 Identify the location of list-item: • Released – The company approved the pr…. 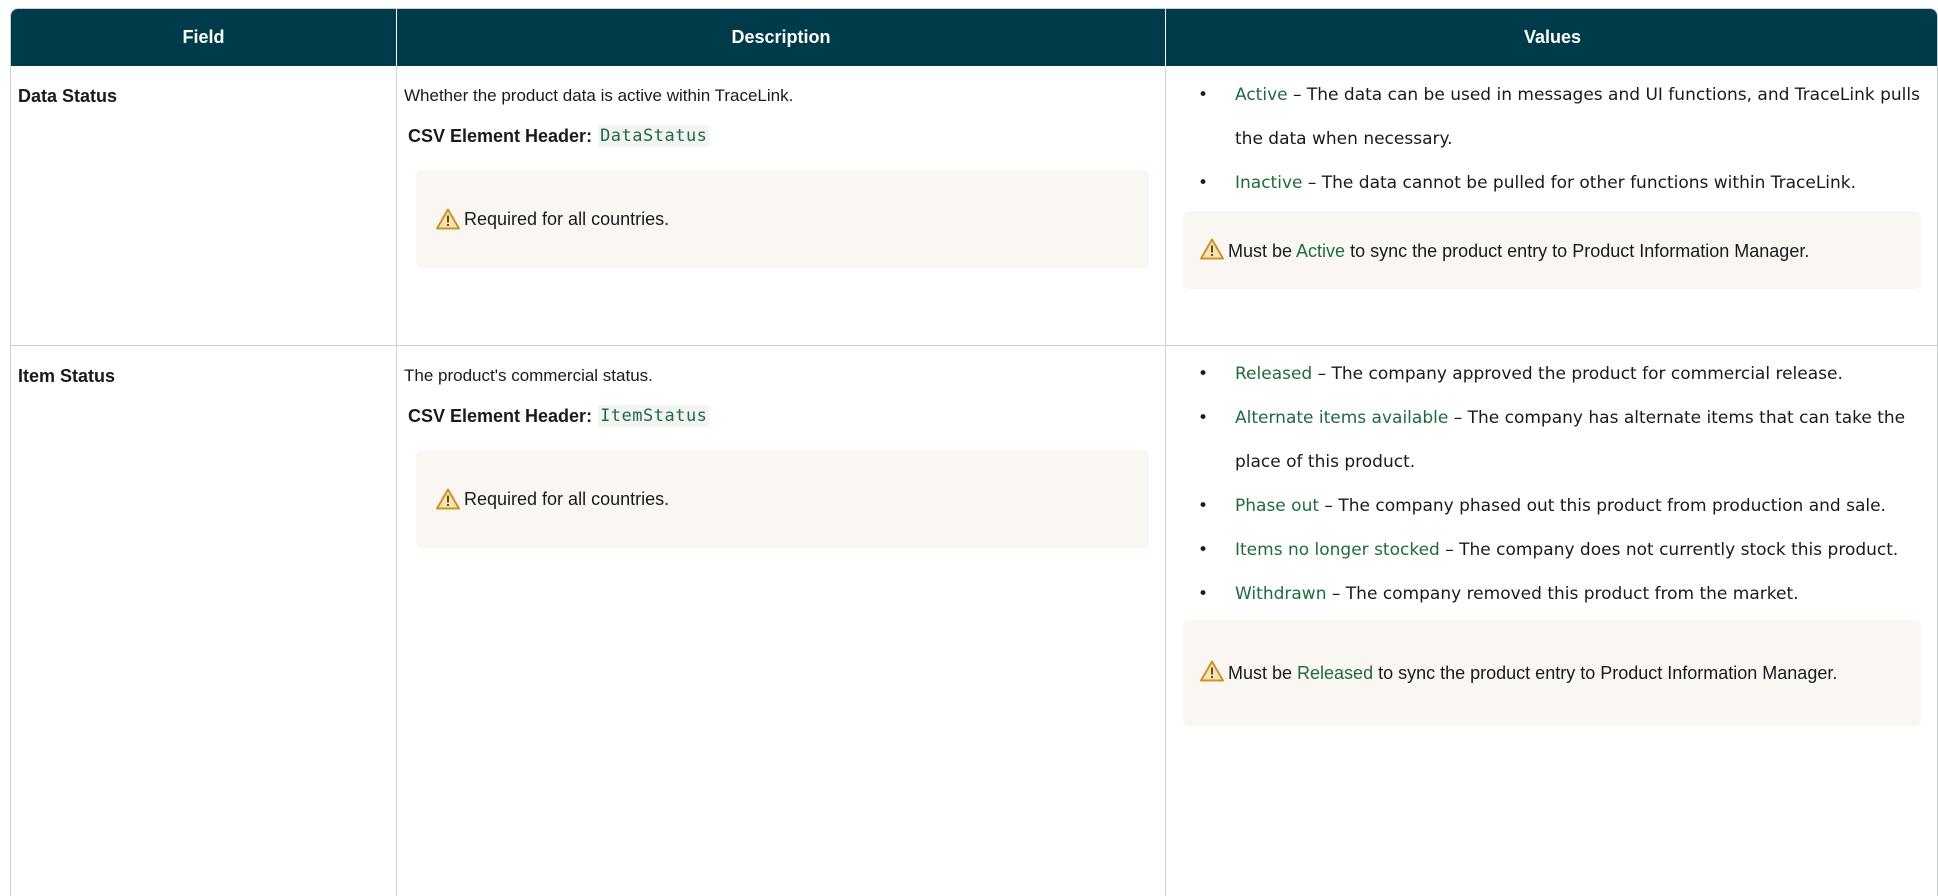
(1555, 374).